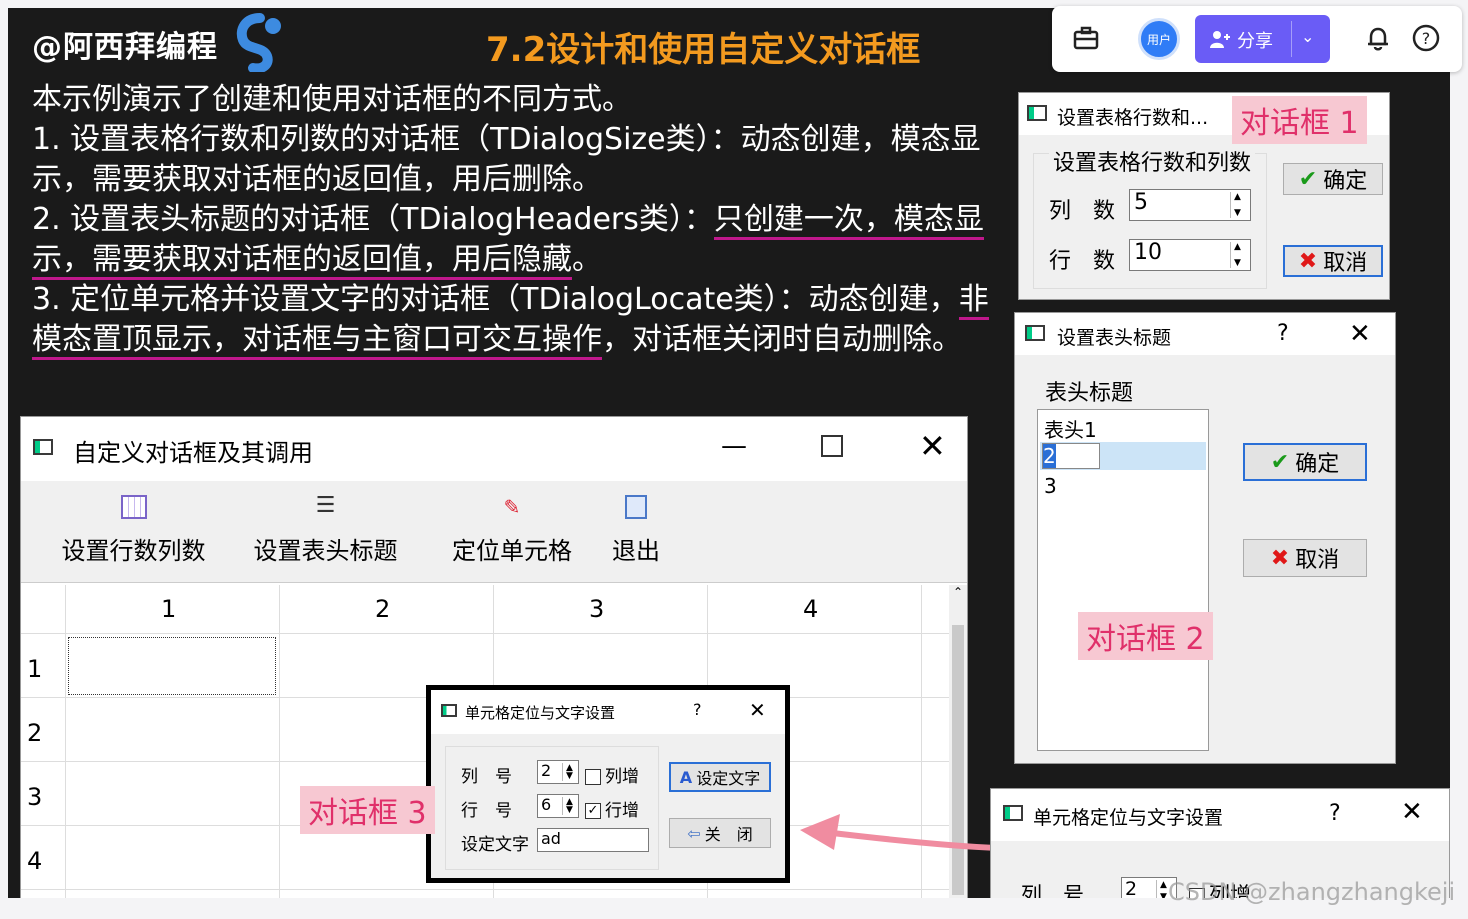  I want to click on selected-cell, so click(172, 666).